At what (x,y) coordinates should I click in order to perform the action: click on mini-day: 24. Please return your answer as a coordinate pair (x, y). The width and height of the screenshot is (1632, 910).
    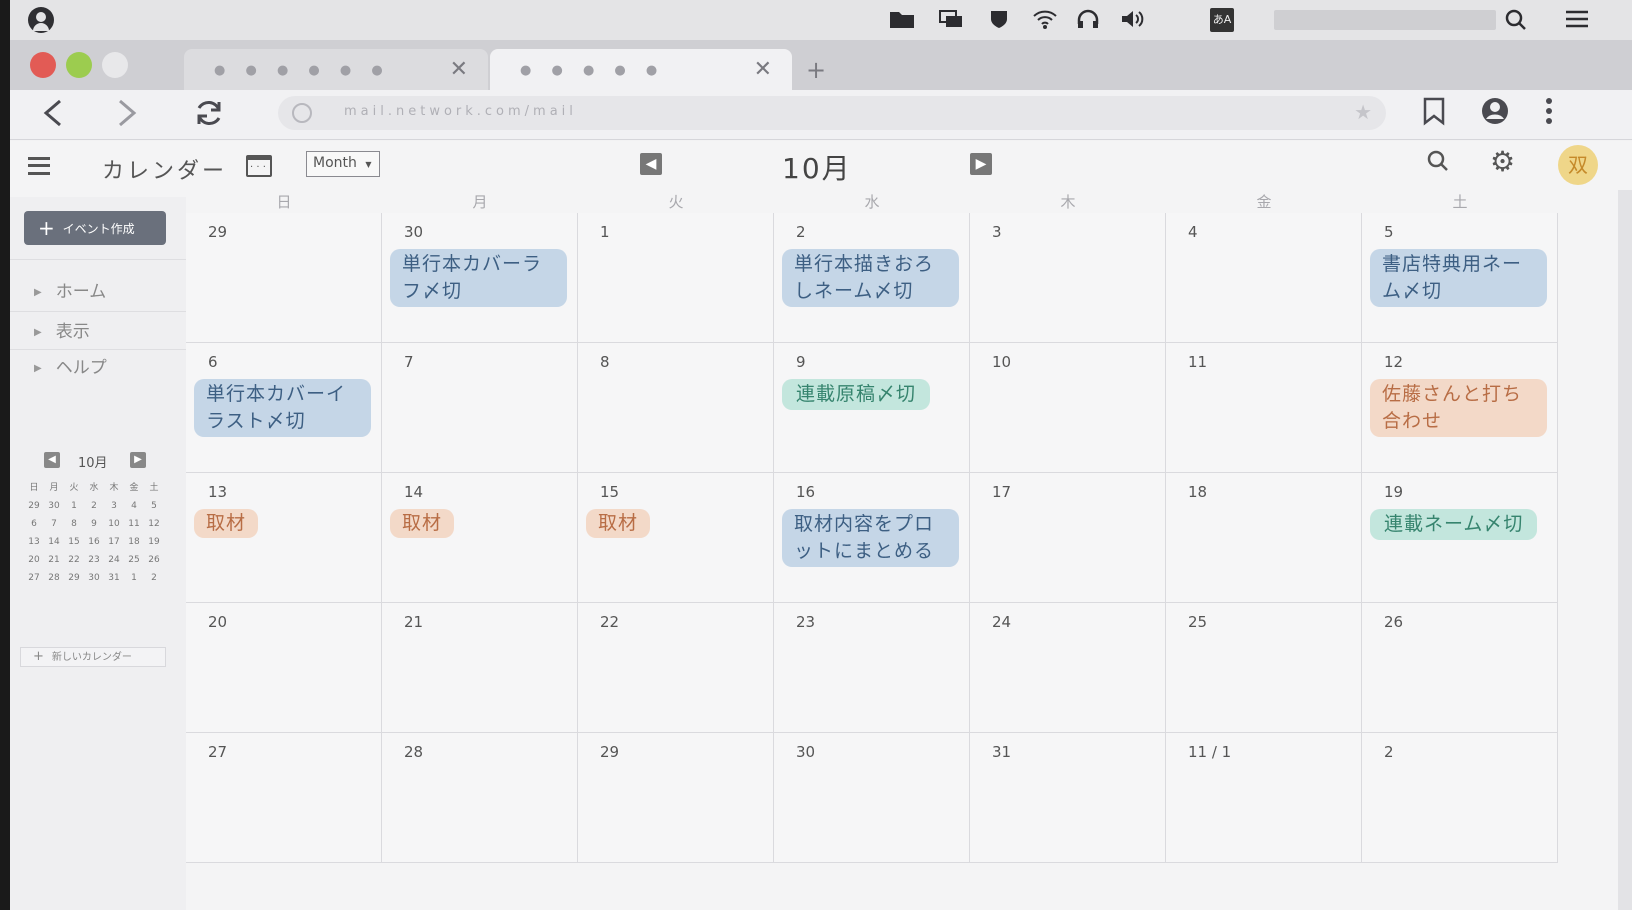
    Looking at the image, I should click on (114, 560).